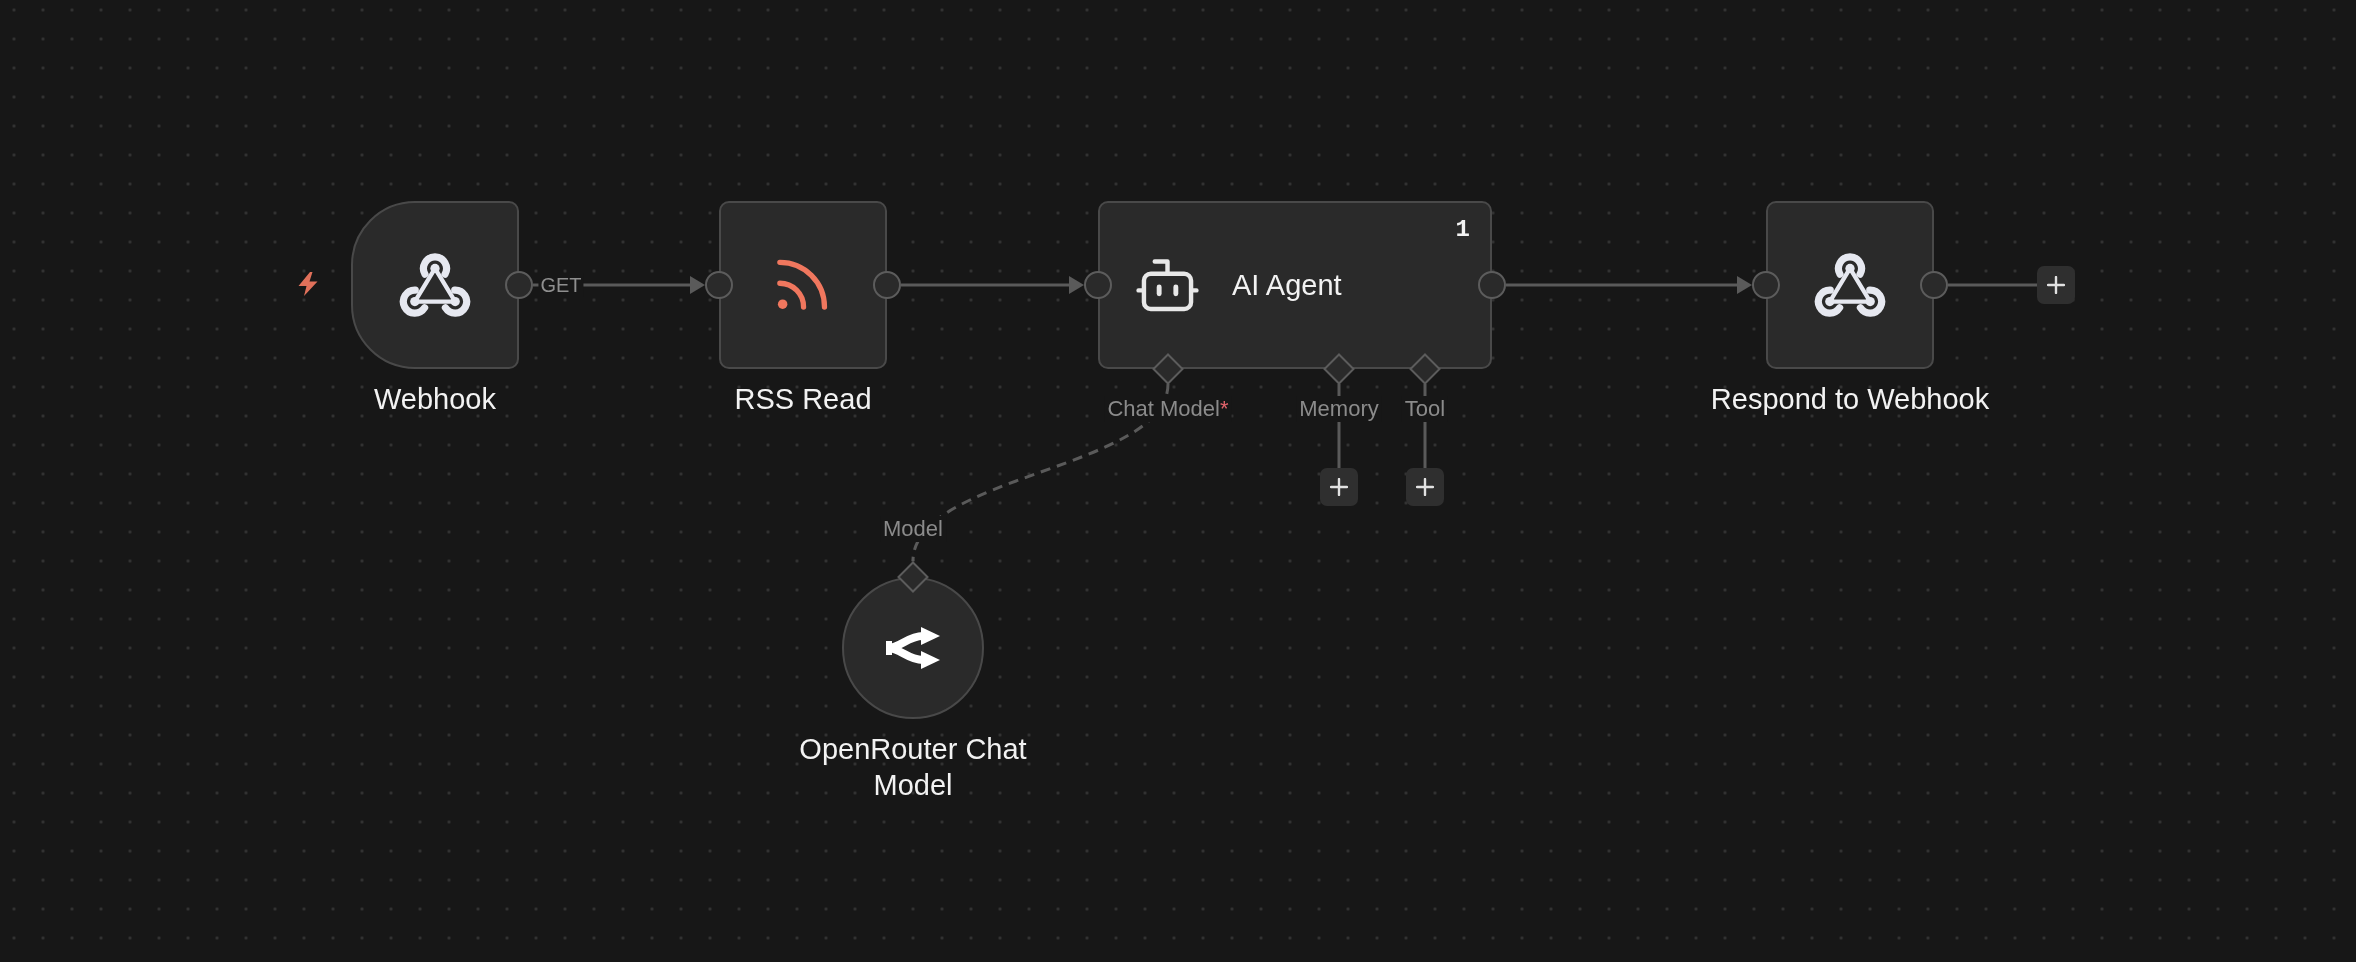  I want to click on workflow-node: AI Agent 1, so click(1295, 285).